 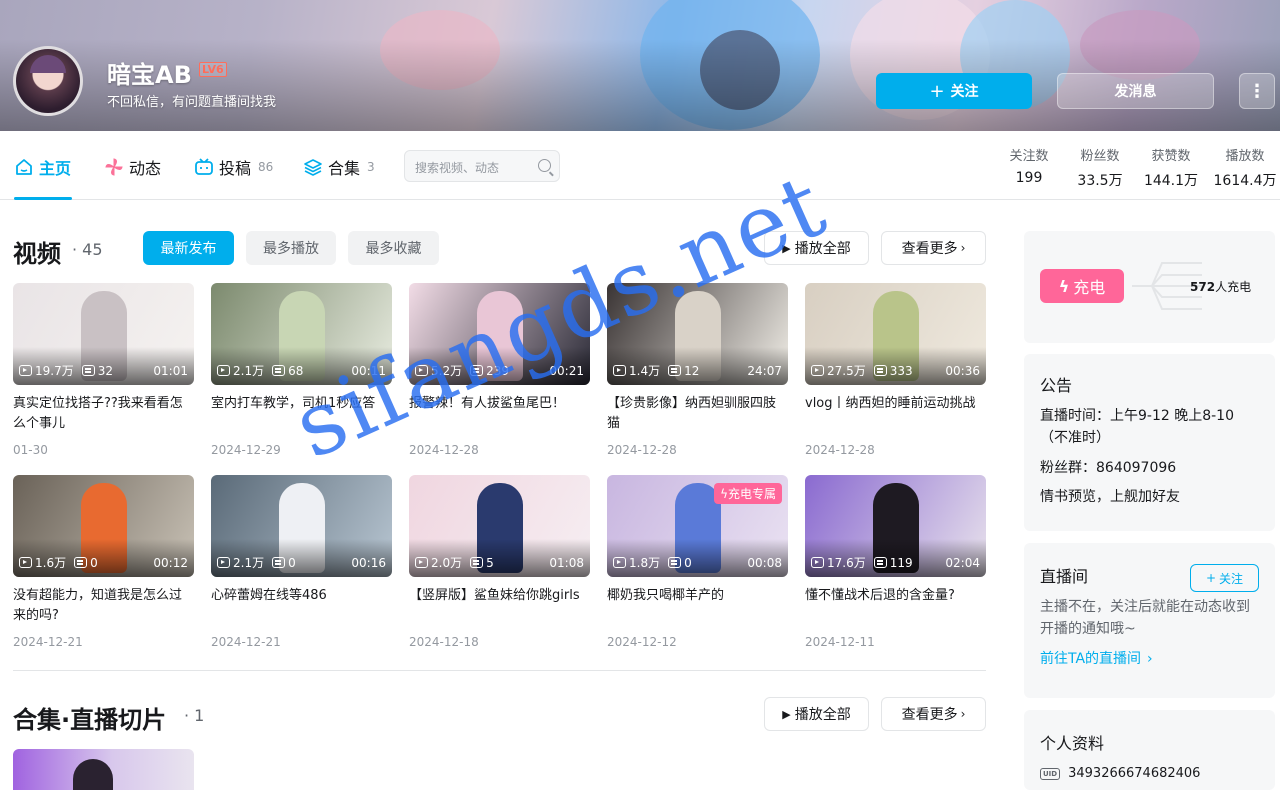 I want to click on video-title: 真实定位找搭子??我来看看怎么个事儿, so click(x=103, y=414).